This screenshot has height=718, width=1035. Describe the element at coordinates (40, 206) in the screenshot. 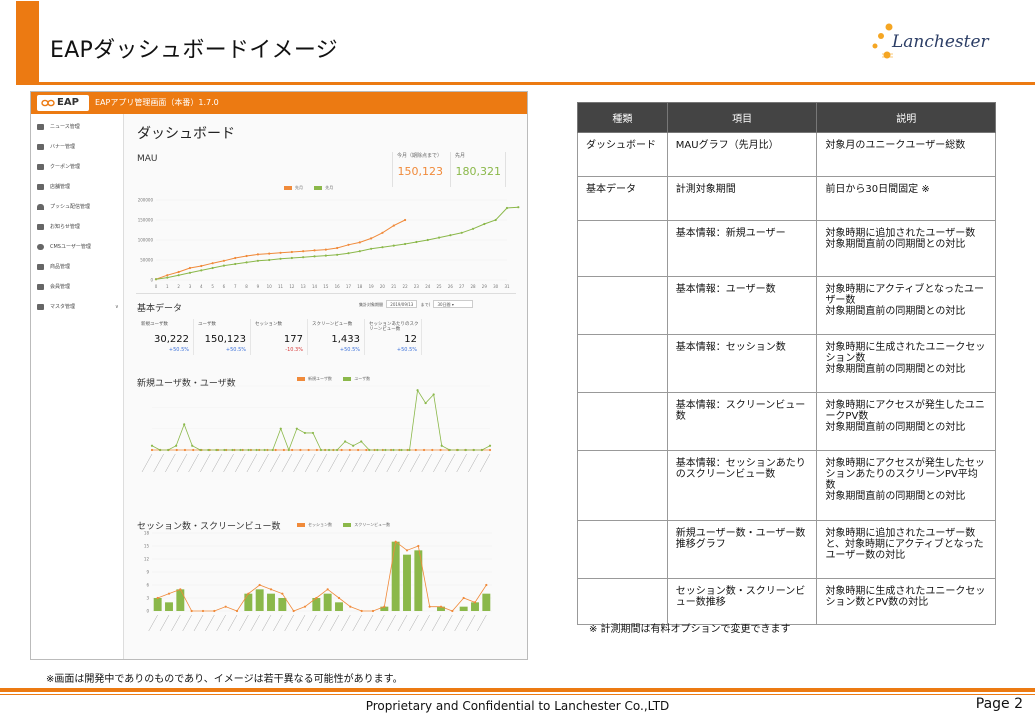

I see `bell-icon` at that location.